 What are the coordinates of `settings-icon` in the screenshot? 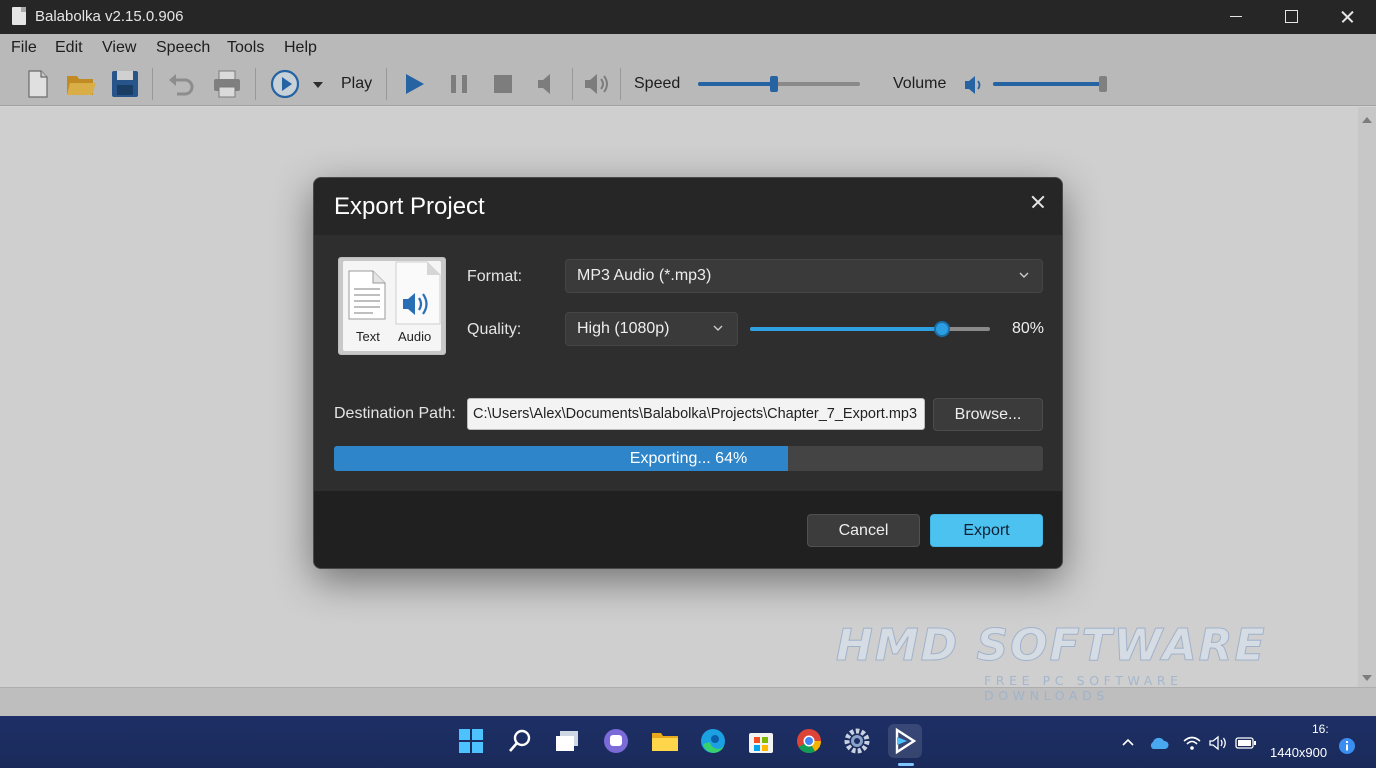 It's located at (857, 741).